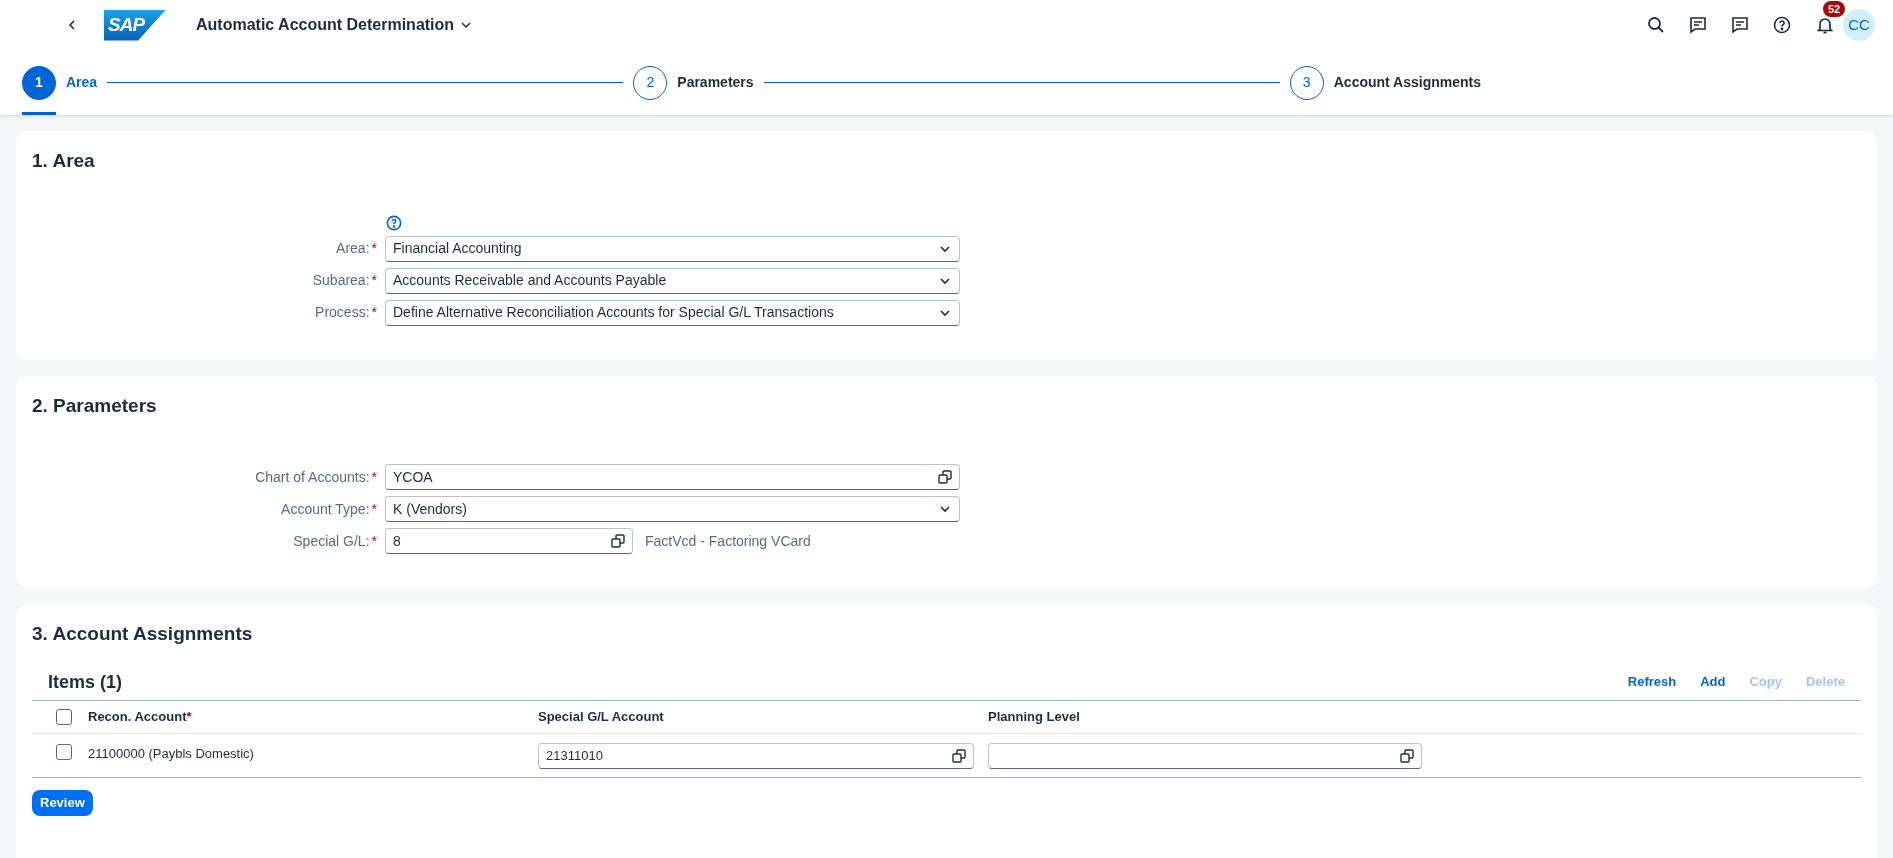 The height and width of the screenshot is (858, 1893). What do you see at coordinates (312, 477) in the screenshot?
I see `field-label: Chart of Accounts:` at bounding box center [312, 477].